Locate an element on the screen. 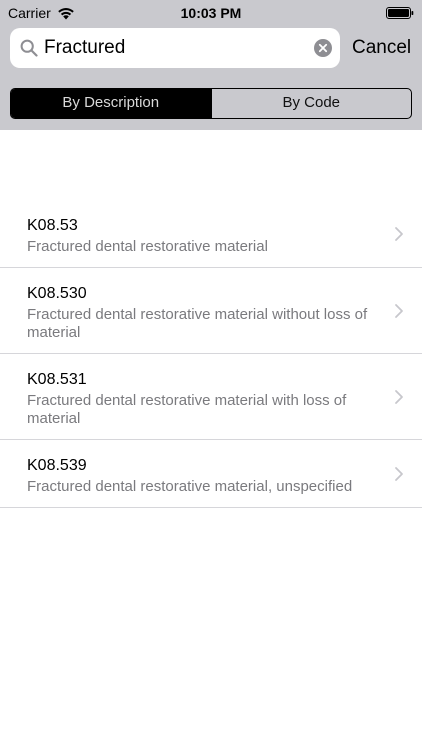  search-mode-segmented-control: By Description By Code is located at coordinates (211, 103).